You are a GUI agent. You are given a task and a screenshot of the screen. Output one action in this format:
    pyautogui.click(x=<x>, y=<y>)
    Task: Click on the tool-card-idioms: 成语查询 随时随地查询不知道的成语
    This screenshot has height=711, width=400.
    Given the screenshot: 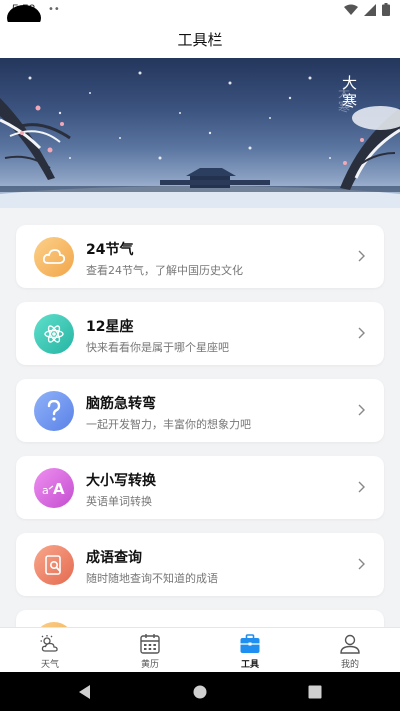 What is the action you would take?
    pyautogui.click(x=200, y=564)
    